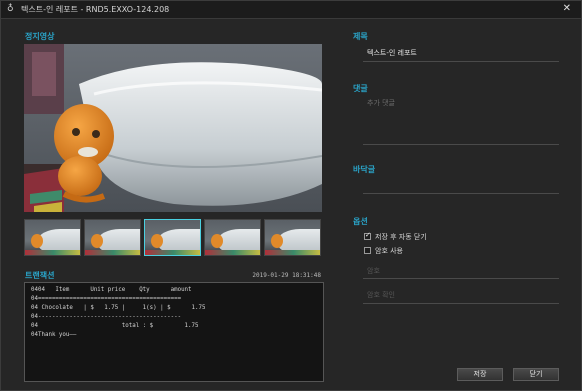 Image resolution: width=582 pixels, height=391 pixels. I want to click on receipt-line: 04 total : $ 1.75, so click(115, 326).